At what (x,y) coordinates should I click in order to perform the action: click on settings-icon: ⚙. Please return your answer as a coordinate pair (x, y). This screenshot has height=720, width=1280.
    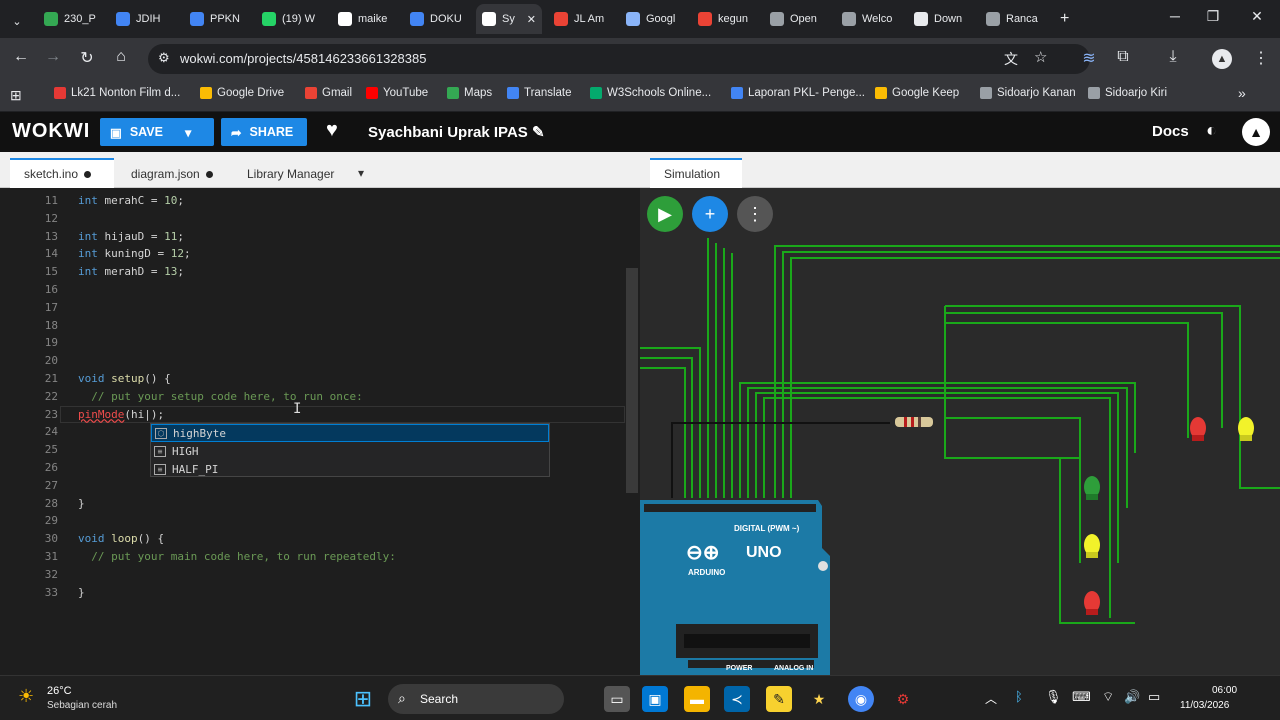
    Looking at the image, I should click on (903, 699).